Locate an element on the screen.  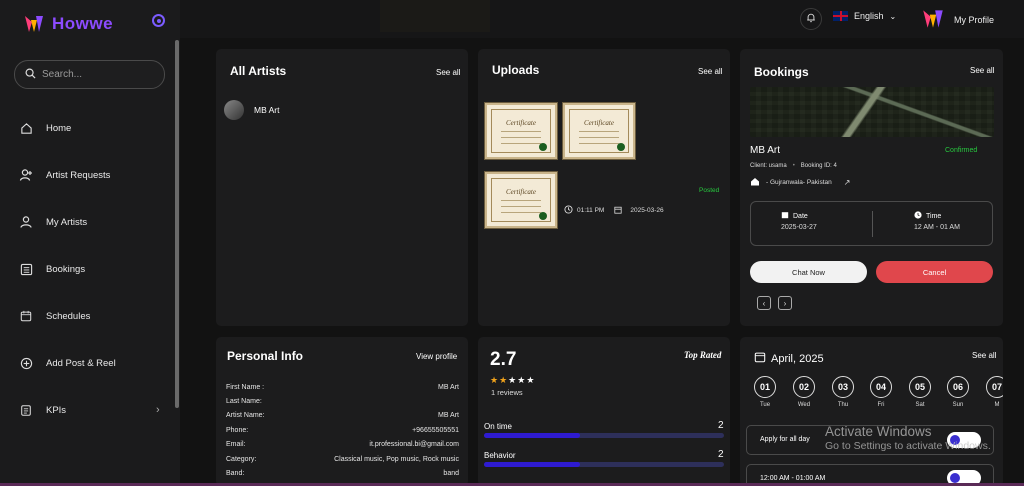
top-bar is located at coordinates (602, 19).